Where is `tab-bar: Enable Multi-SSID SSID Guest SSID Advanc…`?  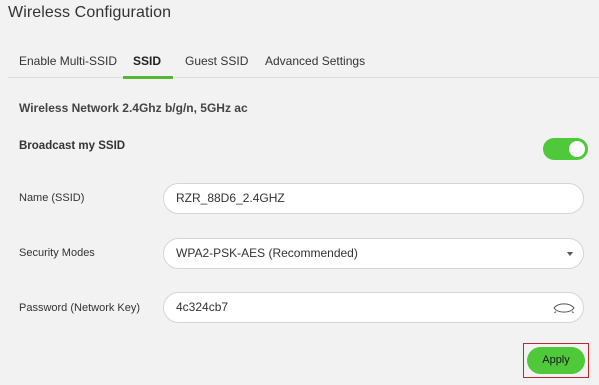 tab-bar: Enable Multi-SSID SSID Guest SSID Advanc… is located at coordinates (303, 63).